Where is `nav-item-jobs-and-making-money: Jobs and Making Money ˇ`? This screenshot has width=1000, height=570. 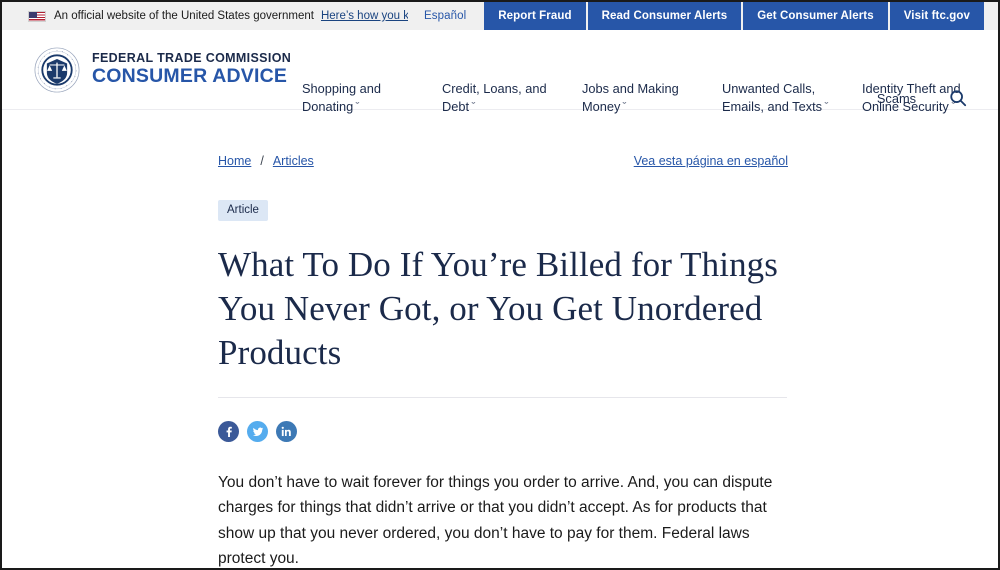 nav-item-jobs-and-making-money: Jobs and Making Money ˇ is located at coordinates (637, 97).